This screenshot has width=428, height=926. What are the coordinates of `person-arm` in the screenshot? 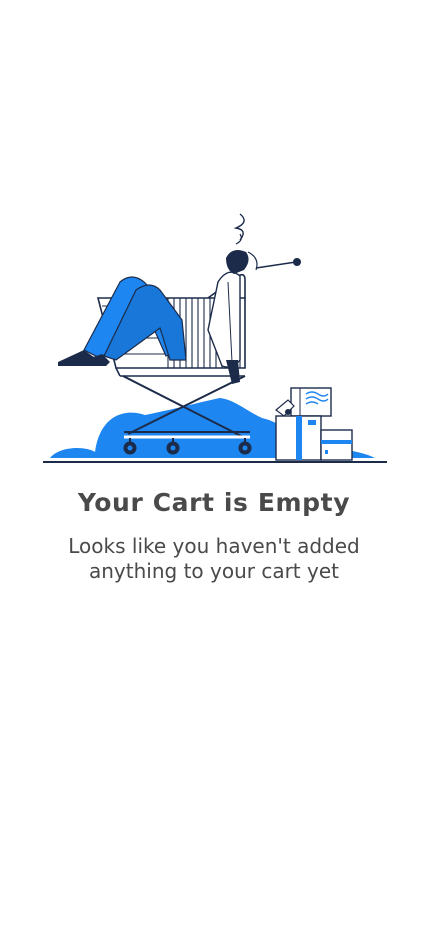 It's located at (278, 263).